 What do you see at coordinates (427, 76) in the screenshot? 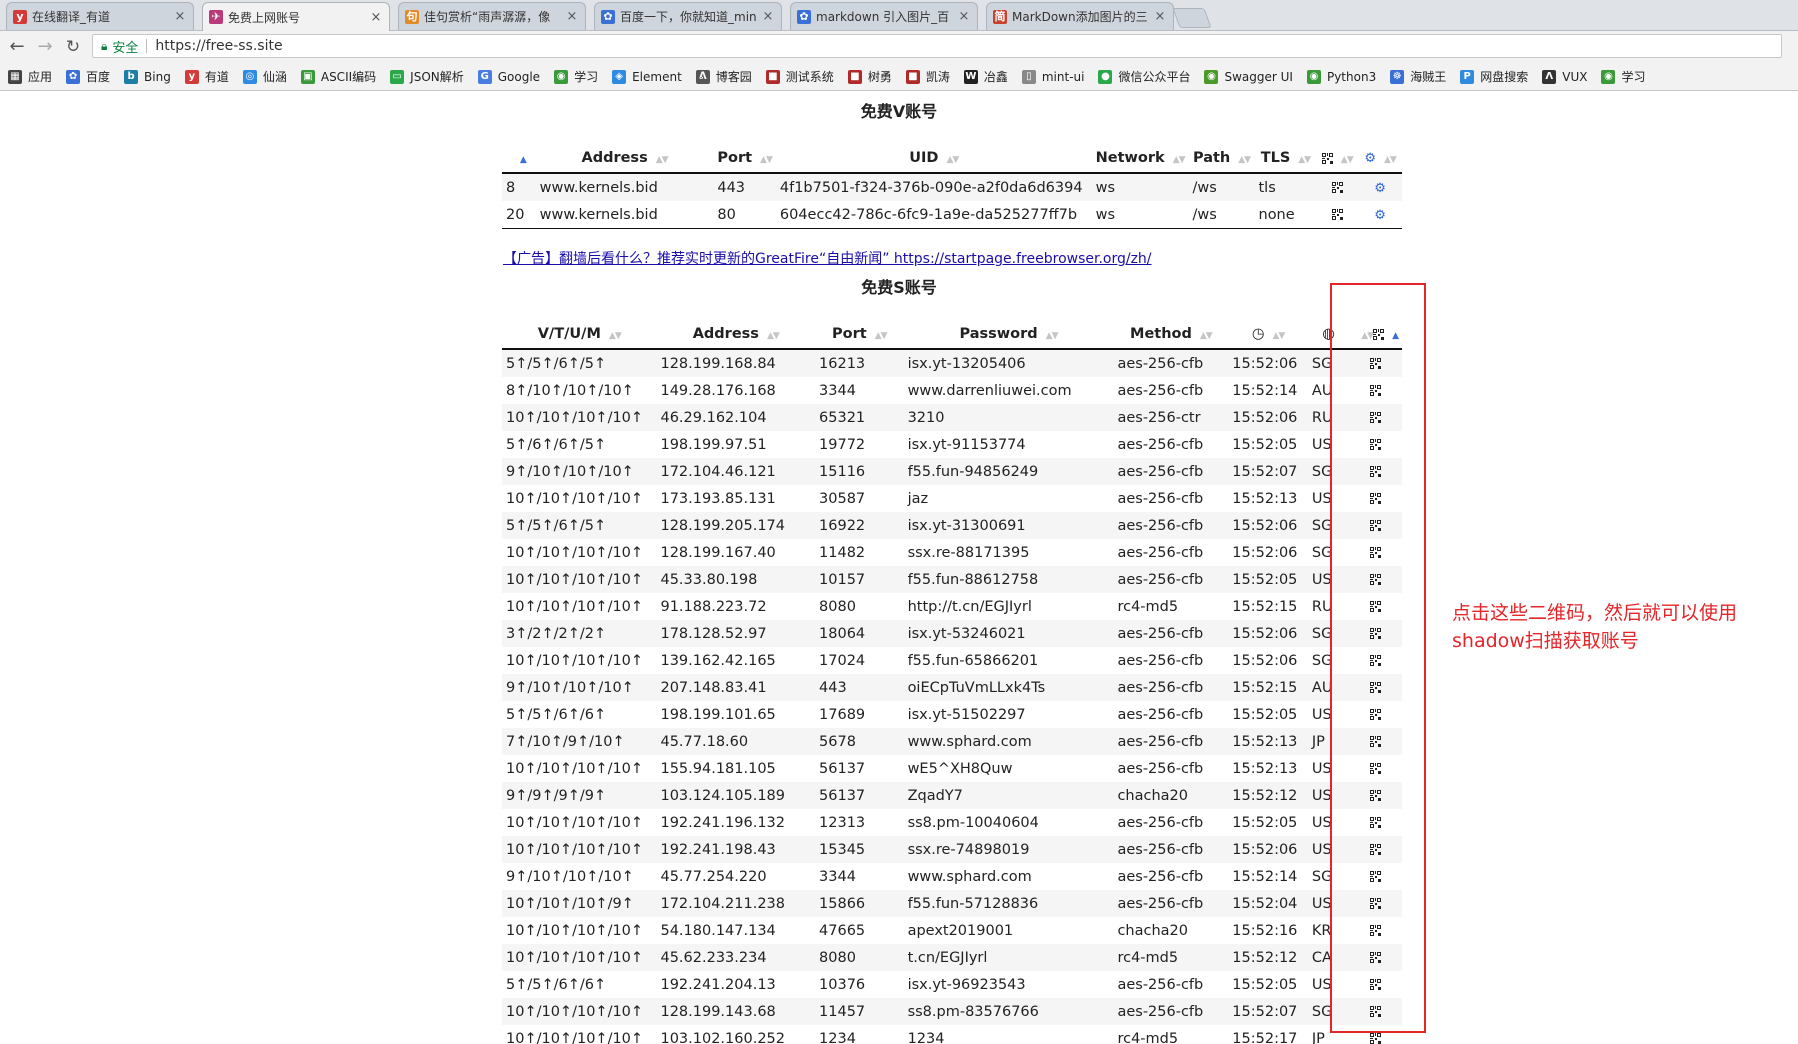
I see `bookmark-item: ▭ JSON解析` at bounding box center [427, 76].